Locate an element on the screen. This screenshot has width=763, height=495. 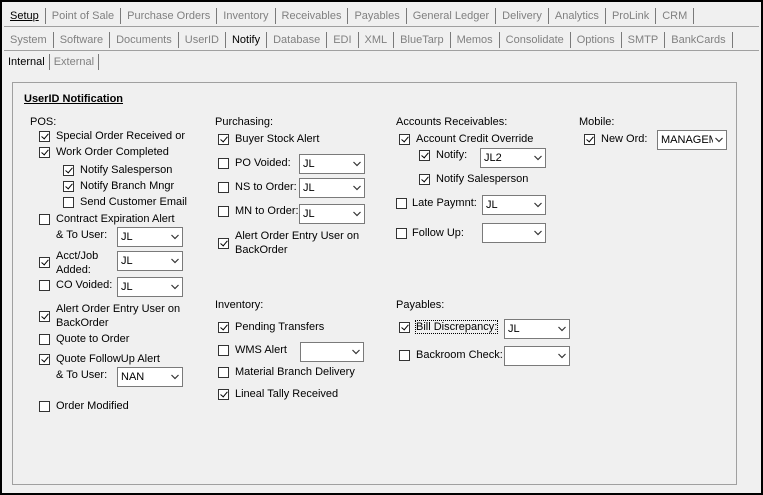
late-paymnt-user-dropdown: JL is located at coordinates (514, 205).